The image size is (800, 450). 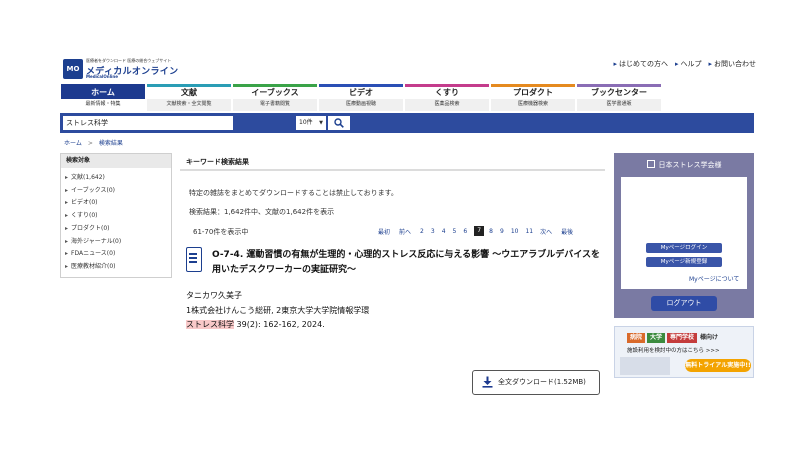 I want to click on page-link: 6, so click(x=465, y=231).